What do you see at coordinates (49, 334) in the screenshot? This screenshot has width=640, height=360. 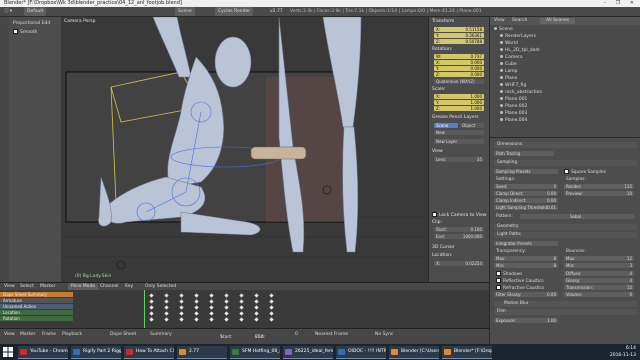 I see `timeline-frame-menu: Frame` at bounding box center [49, 334].